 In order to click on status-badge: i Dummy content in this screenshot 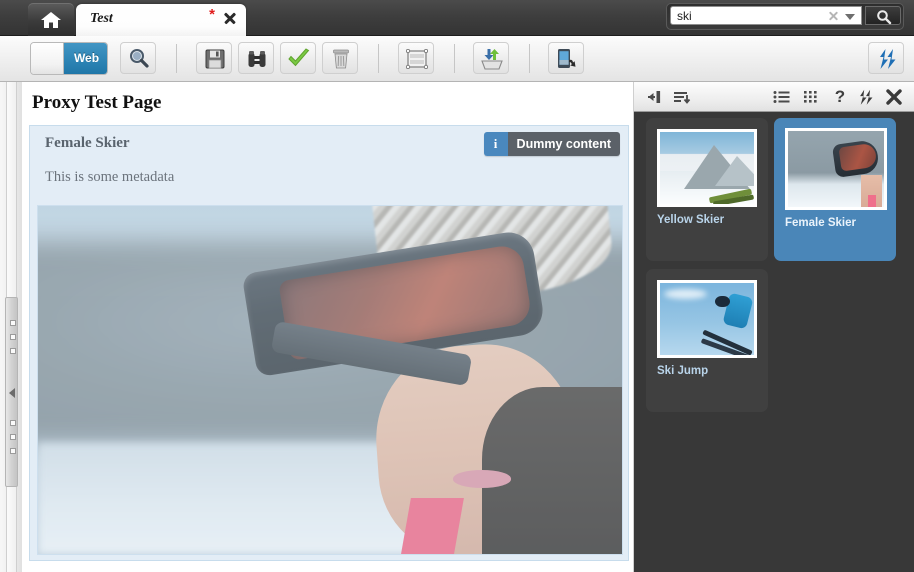, I will do `click(551, 144)`.